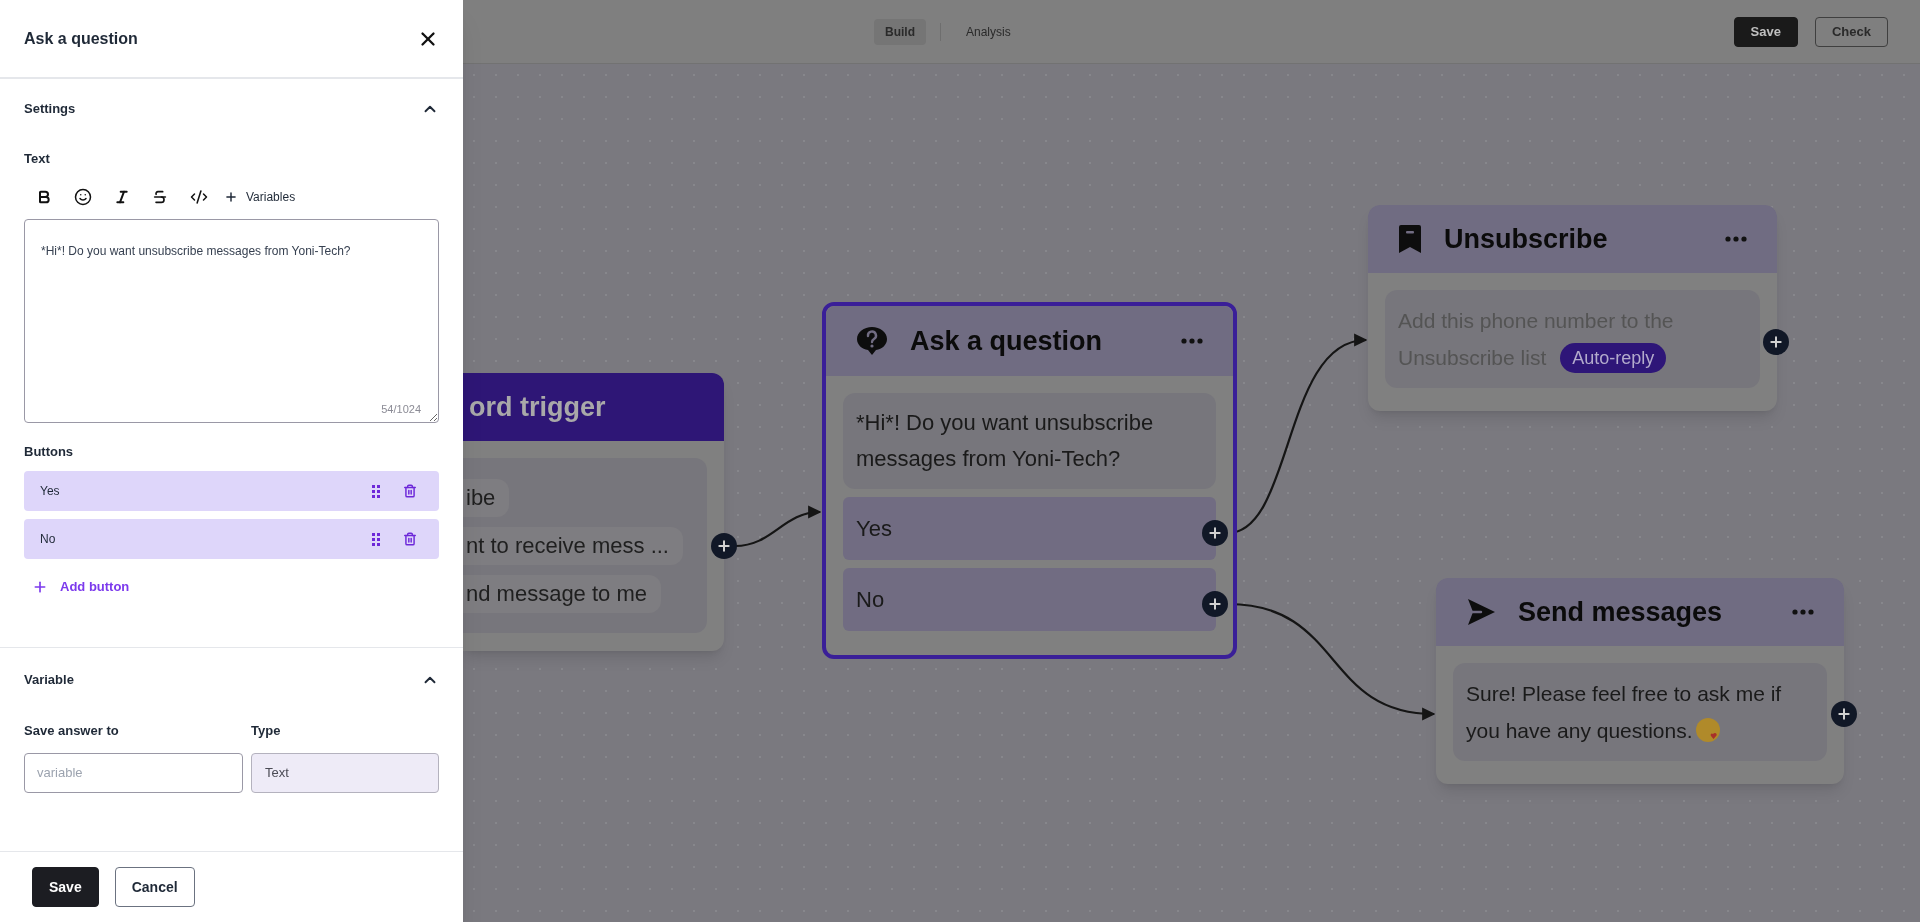  Describe the element at coordinates (1007, 341) in the screenshot. I see `node-title: Ask a question` at that location.